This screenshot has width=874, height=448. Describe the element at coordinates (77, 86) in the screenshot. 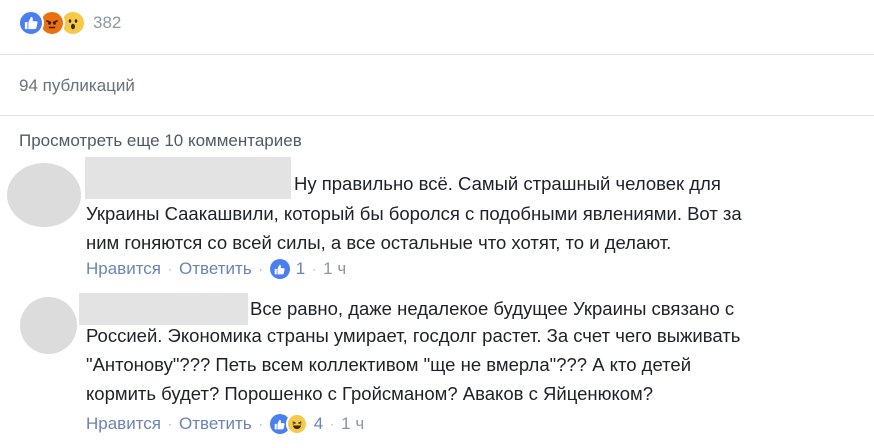

I see `shares-count: 94 публикаций` at that location.